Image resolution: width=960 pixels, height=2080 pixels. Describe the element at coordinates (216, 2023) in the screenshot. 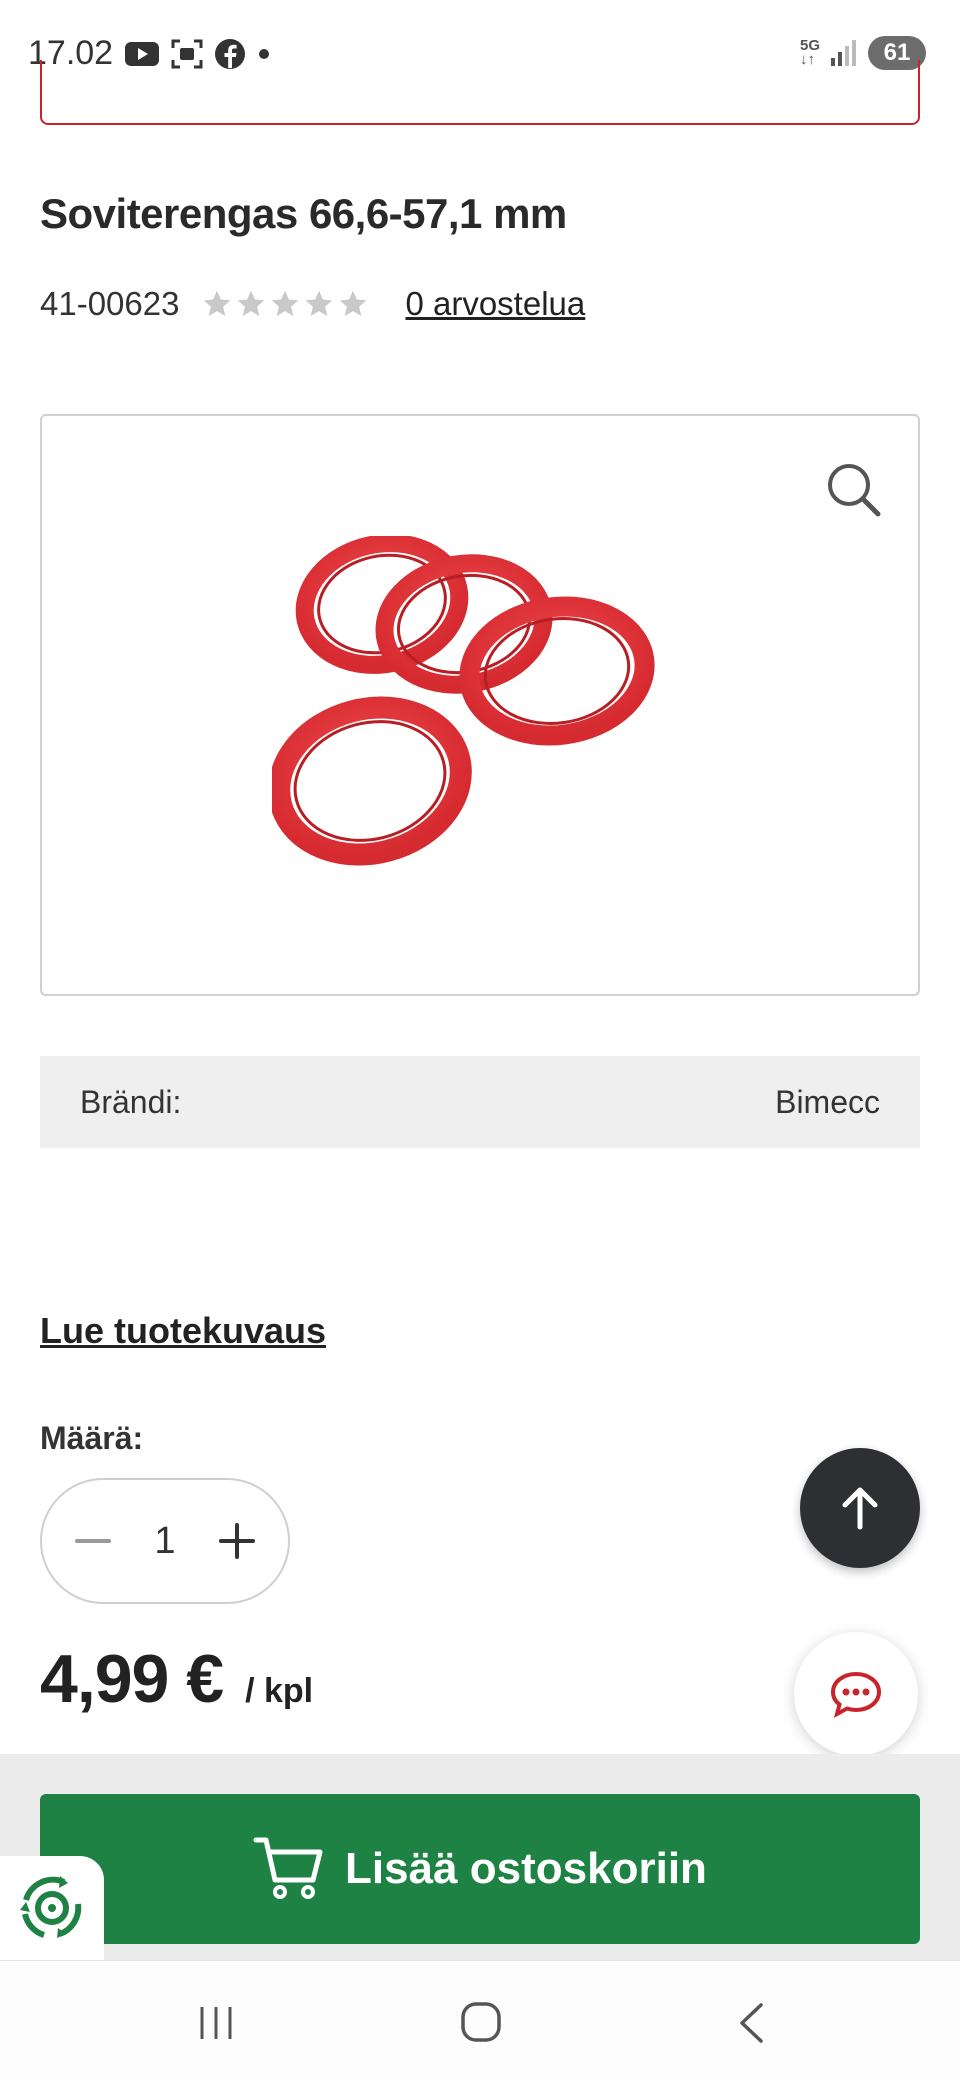

I see `recent-apps-icon` at that location.